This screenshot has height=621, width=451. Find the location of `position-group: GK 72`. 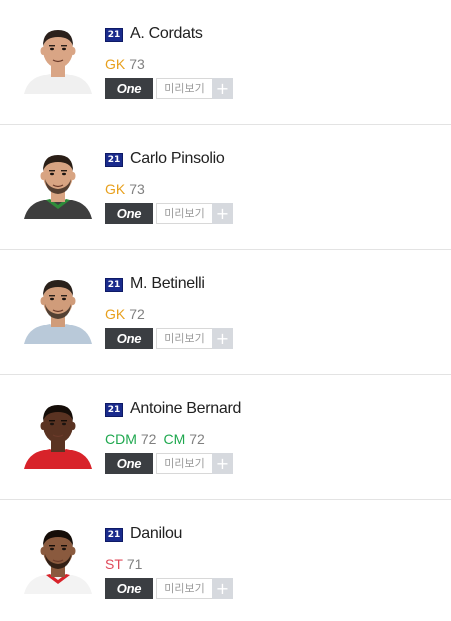

position-group: GK 72 is located at coordinates (125, 314).